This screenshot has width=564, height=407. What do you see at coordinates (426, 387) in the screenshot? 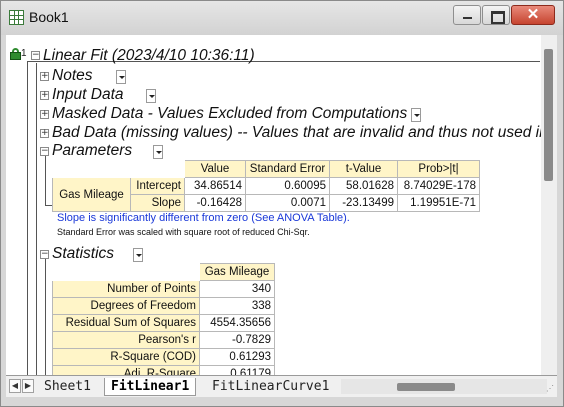
I see `horizontal-scroll-thumb` at bounding box center [426, 387].